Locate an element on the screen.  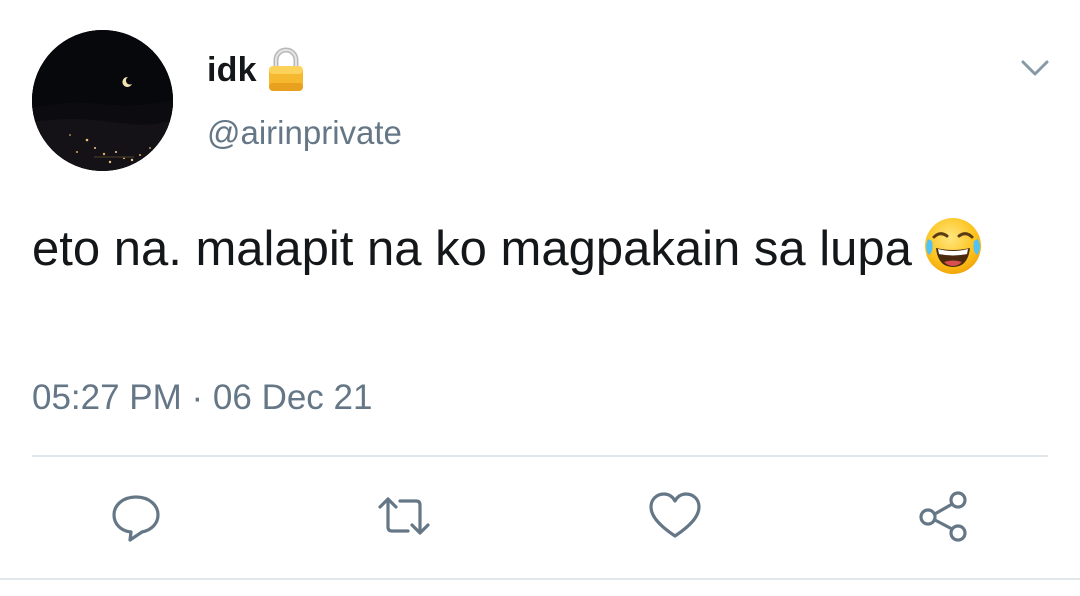
user-name-row: idk is located at coordinates (256, 70).